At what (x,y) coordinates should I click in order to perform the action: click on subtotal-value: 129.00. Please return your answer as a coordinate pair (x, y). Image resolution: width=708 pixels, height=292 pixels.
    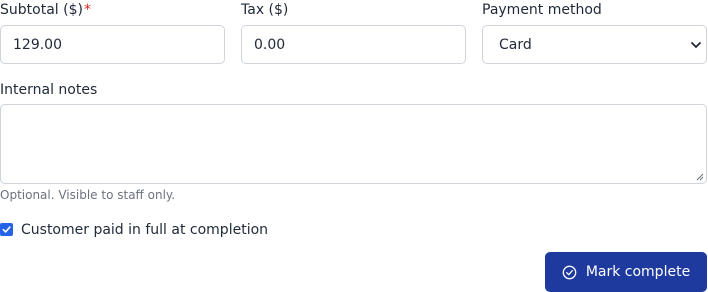
    Looking at the image, I should click on (37, 44).